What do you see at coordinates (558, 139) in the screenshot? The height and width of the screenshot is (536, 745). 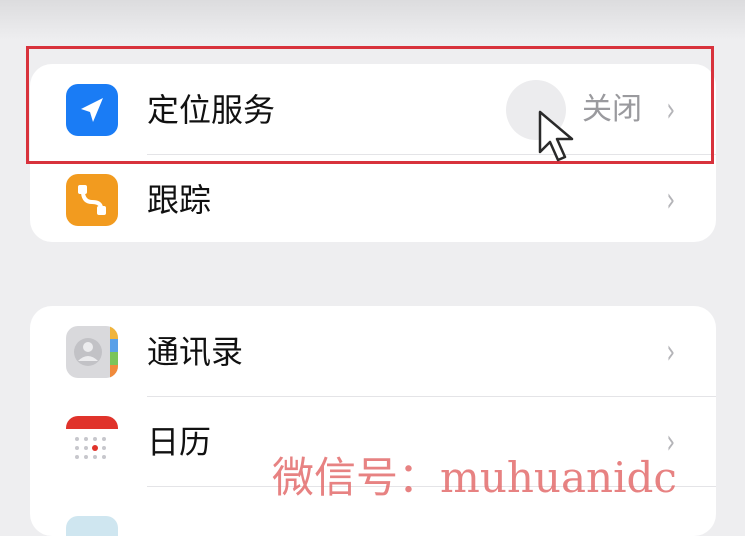 I see `mouse-cursor-icon` at bounding box center [558, 139].